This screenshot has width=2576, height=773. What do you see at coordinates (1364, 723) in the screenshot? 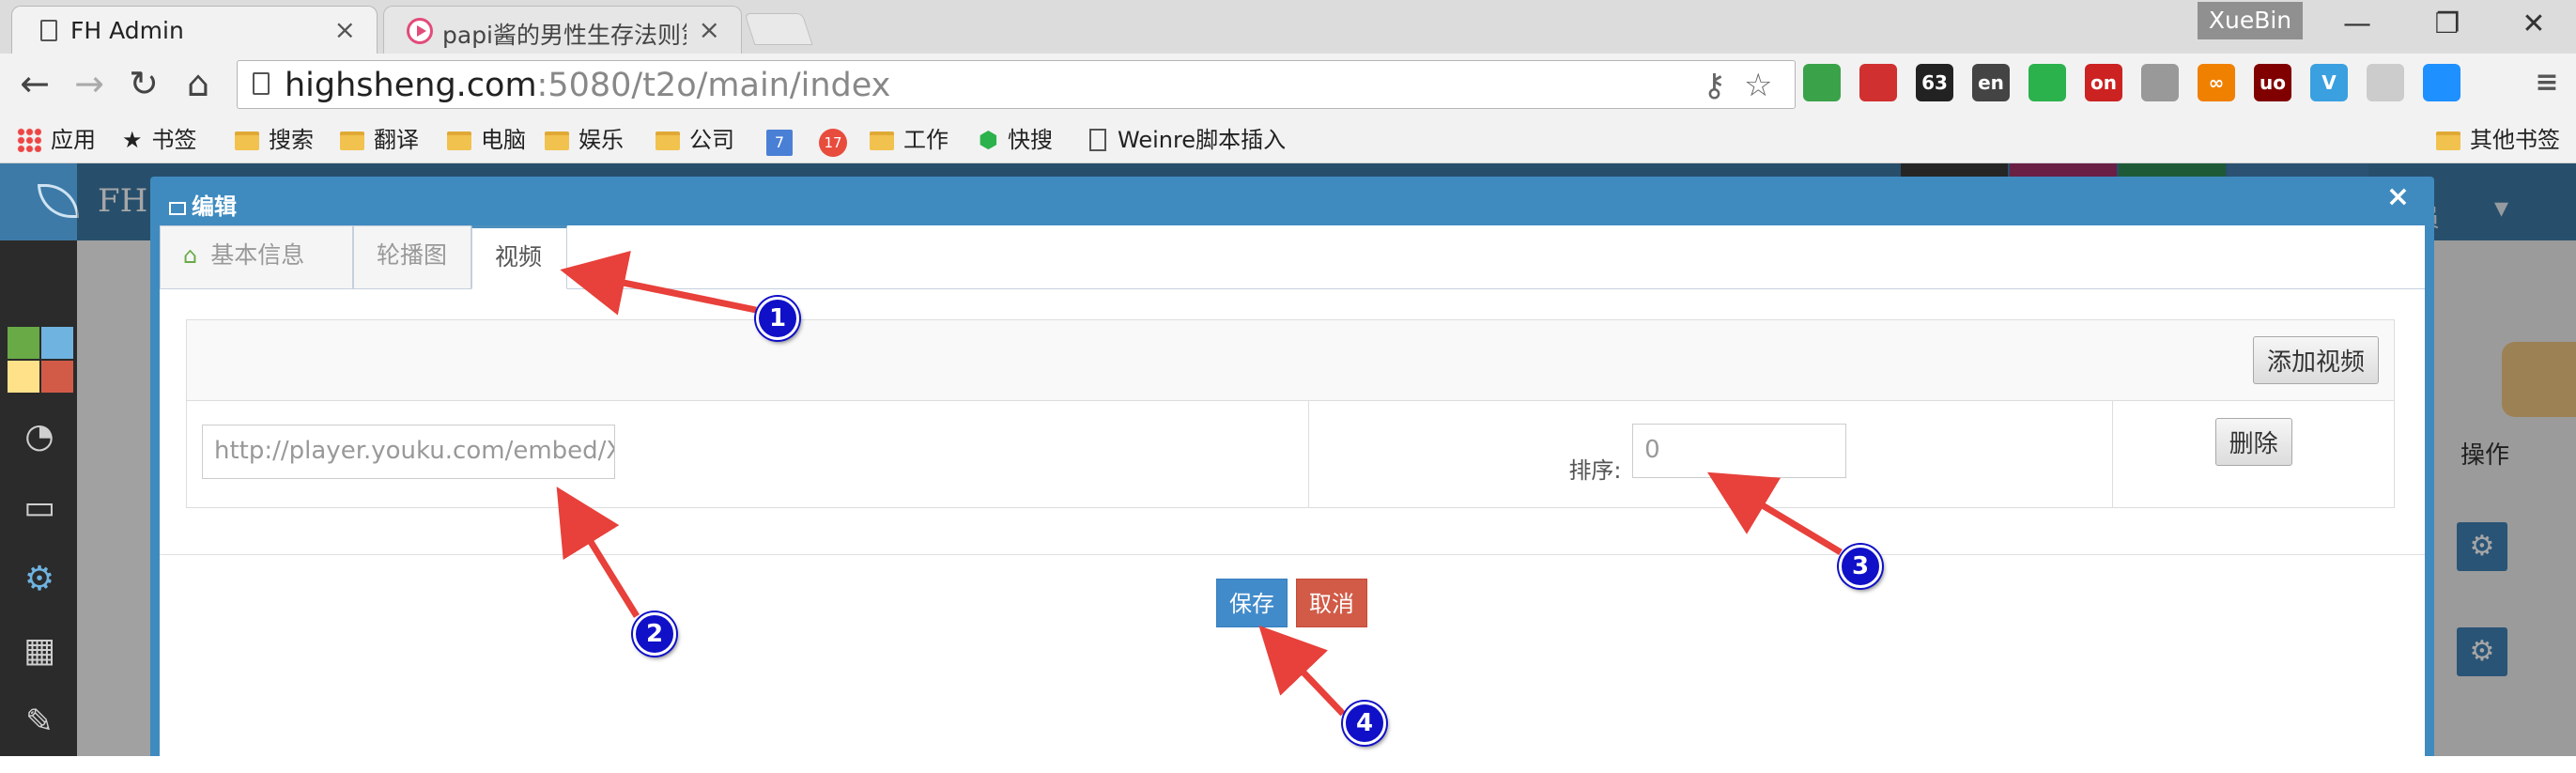
I see `annotation-callout: 4` at bounding box center [1364, 723].